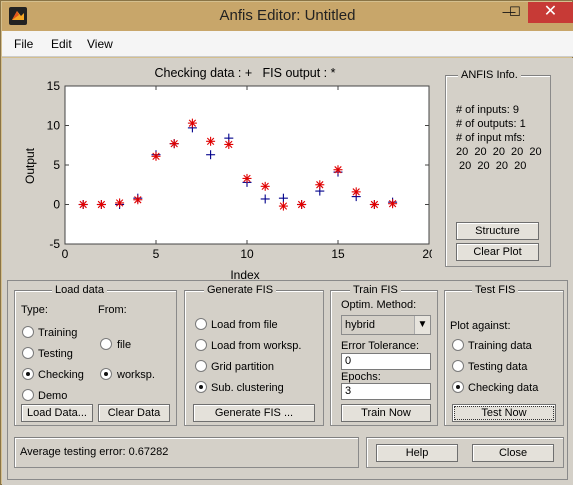 The image size is (573, 485). What do you see at coordinates (201, 324) in the screenshot?
I see `load-from-file-radio` at bounding box center [201, 324].